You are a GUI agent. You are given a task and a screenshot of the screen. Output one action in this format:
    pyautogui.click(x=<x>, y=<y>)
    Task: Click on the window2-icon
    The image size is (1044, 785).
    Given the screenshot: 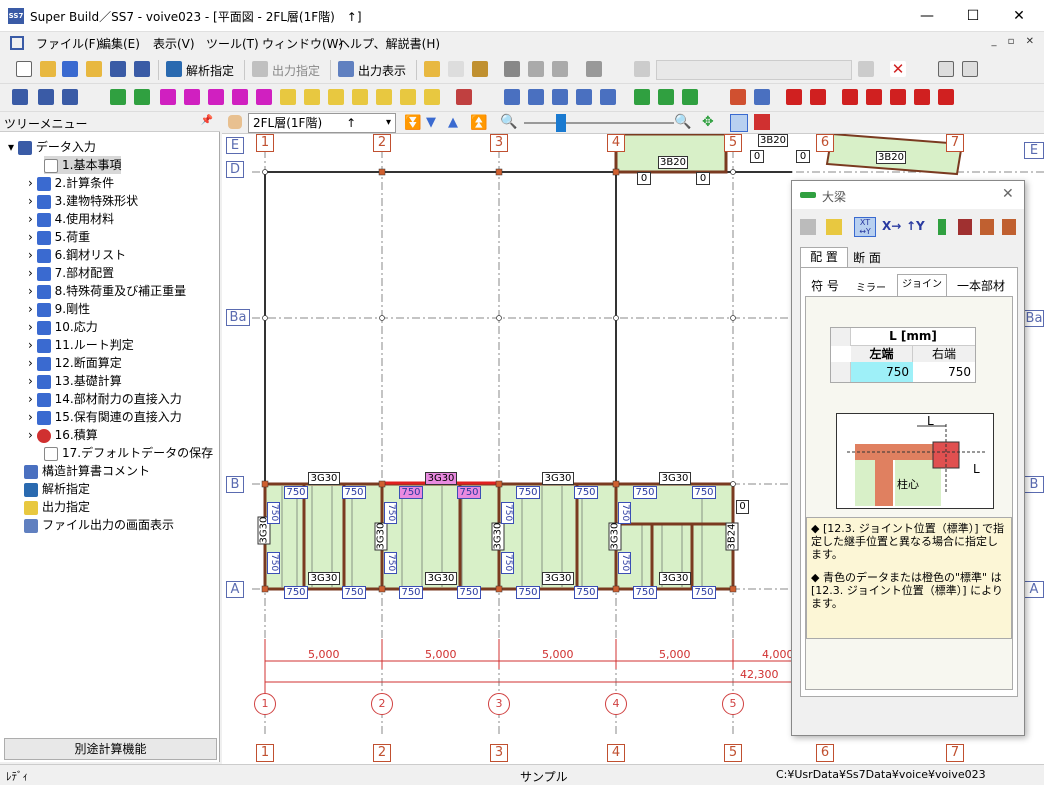 What is the action you would take?
    pyautogui.click(x=970, y=69)
    